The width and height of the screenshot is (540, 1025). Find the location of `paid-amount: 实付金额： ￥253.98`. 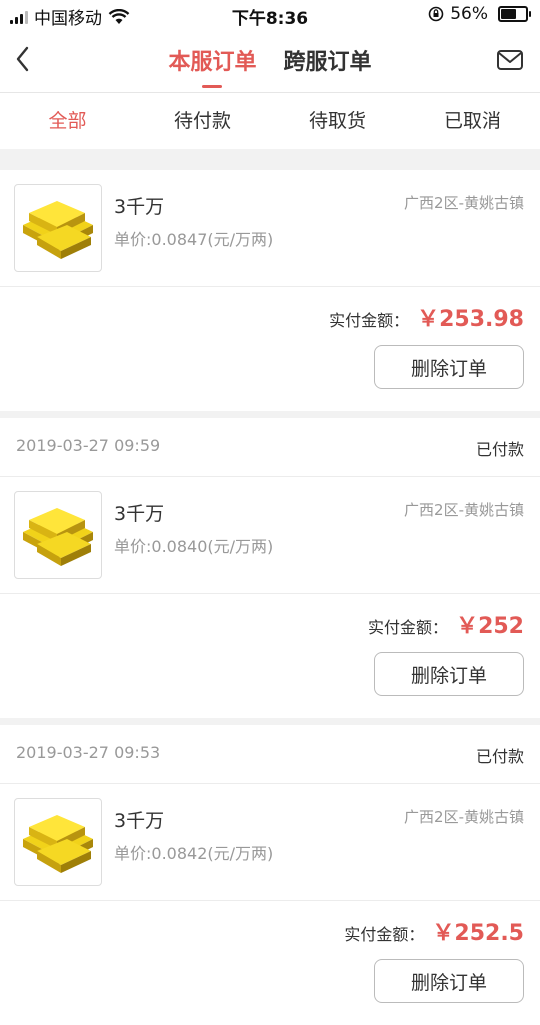

paid-amount: 实付金额： ￥253.98 is located at coordinates (426, 317).